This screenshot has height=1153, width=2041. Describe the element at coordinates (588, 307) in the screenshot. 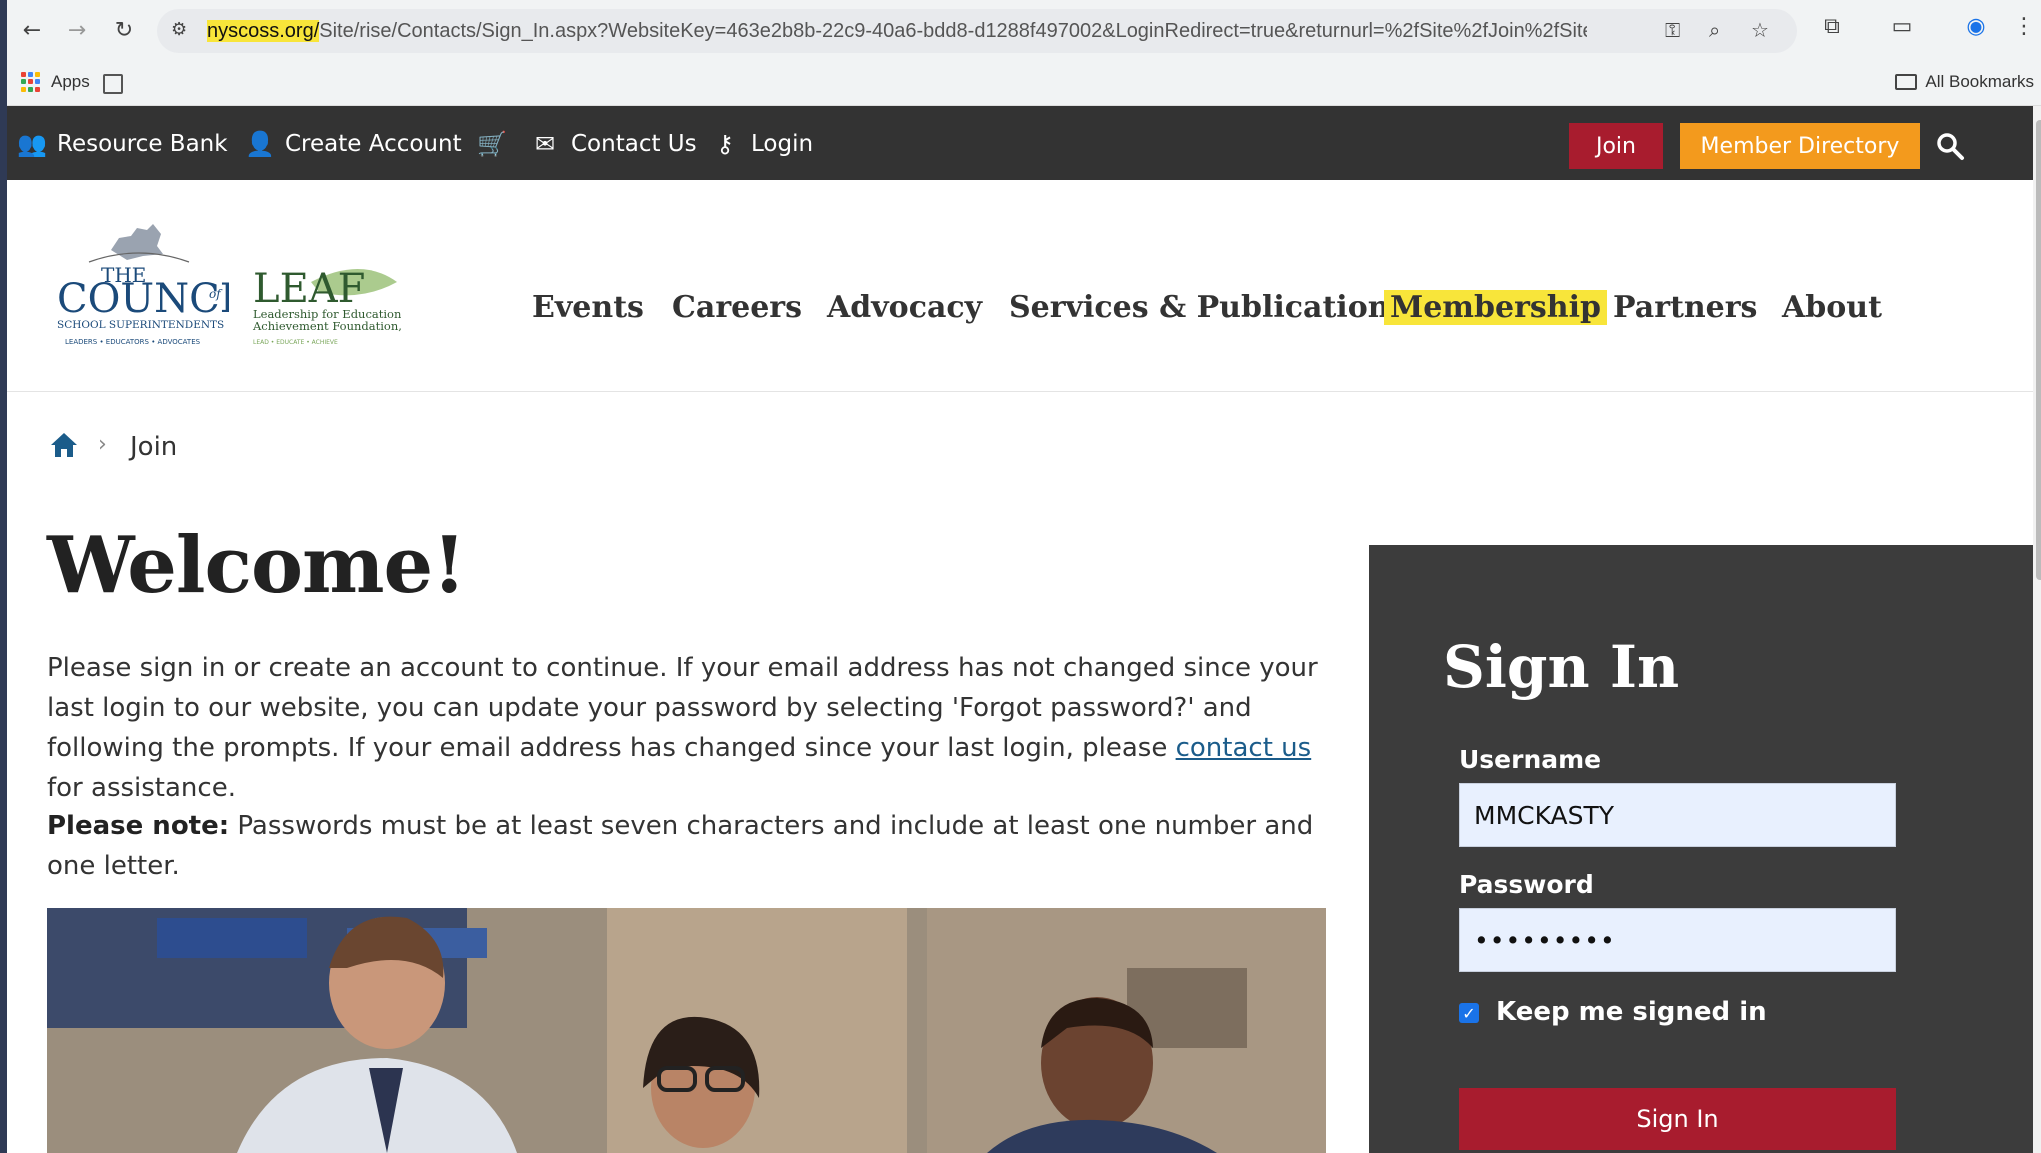

I see `nav-events: Events` at that location.